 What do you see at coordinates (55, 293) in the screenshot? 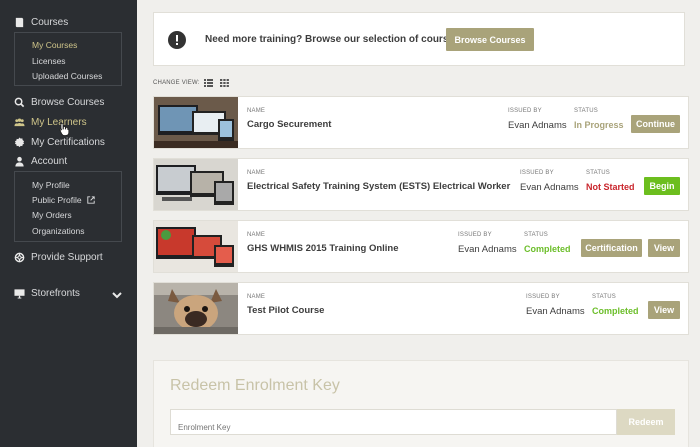
I see `nav-storefronts-label: Storefronts` at bounding box center [55, 293].